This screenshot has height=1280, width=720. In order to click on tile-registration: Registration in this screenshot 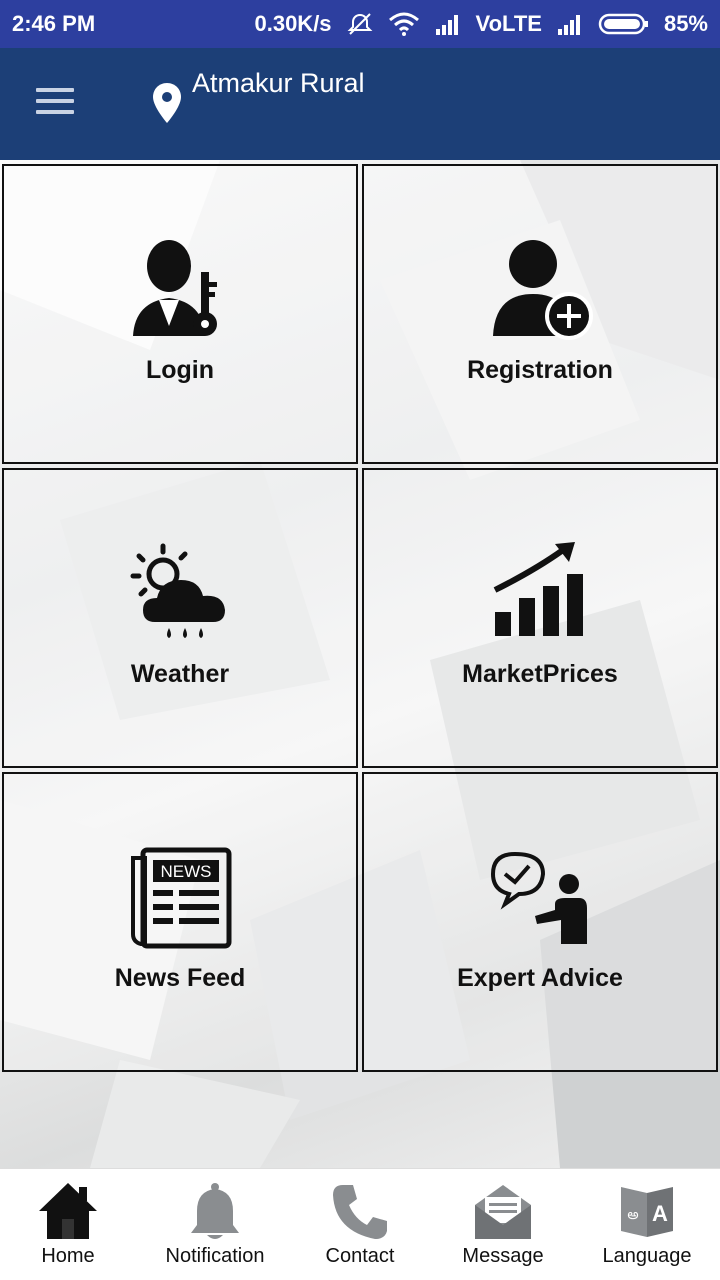, I will do `click(540, 314)`.